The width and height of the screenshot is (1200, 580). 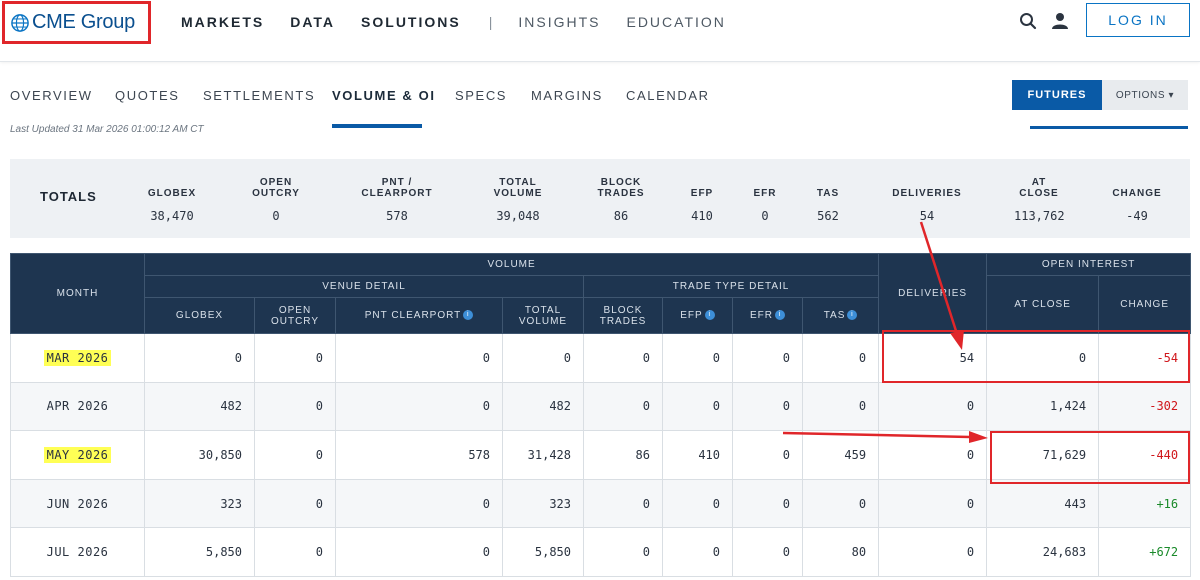 I want to click on tab-margins: MARGINS, so click(x=567, y=95).